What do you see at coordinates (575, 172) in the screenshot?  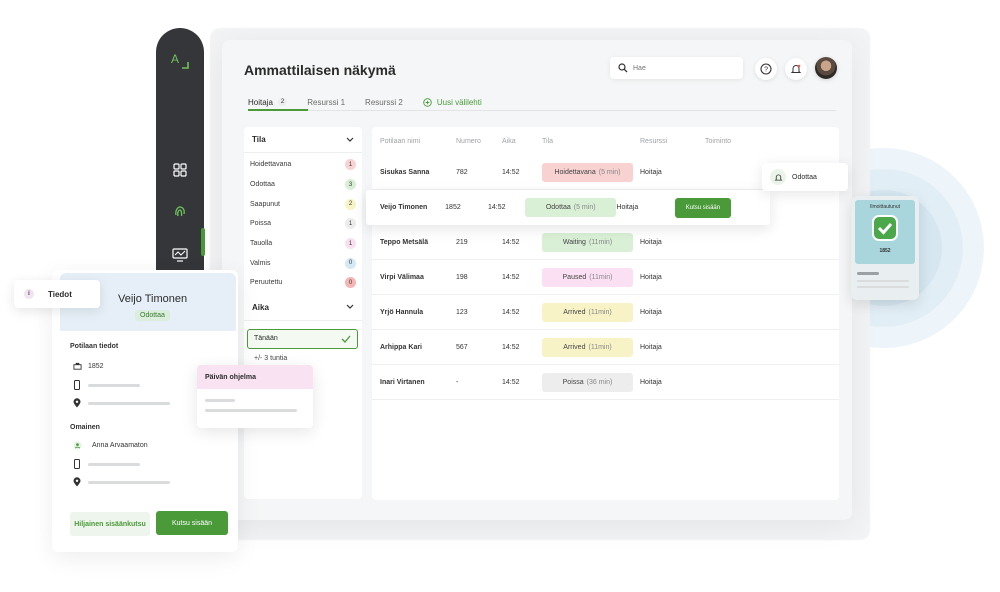 I see `status-pill-label: Hoidettavana` at bounding box center [575, 172].